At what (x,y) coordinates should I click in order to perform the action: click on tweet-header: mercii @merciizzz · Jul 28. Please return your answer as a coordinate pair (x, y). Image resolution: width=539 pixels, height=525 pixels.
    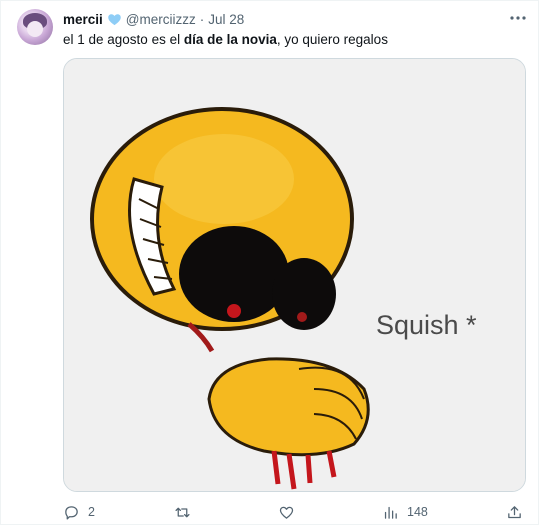
    Looking at the image, I should click on (153, 19).